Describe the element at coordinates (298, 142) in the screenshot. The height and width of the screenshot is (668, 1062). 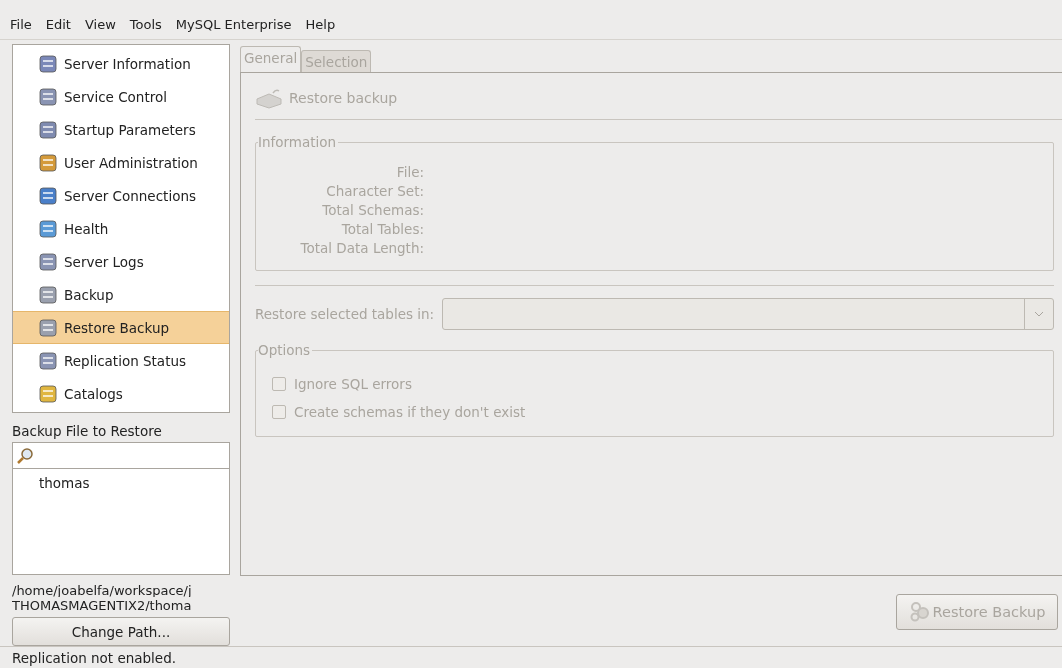
I see `group-title: Information` at that location.